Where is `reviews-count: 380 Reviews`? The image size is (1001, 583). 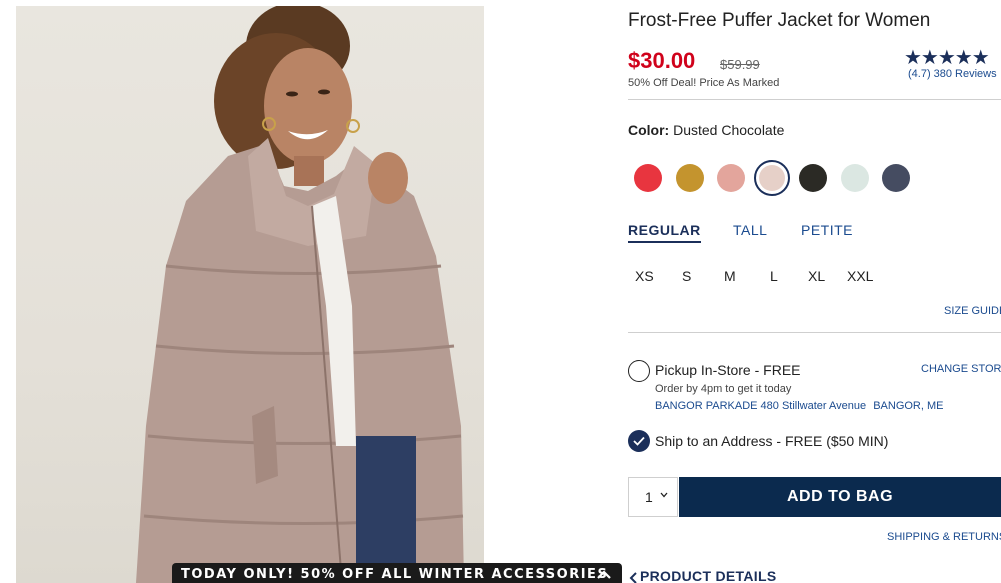
reviews-count: 380 Reviews is located at coordinates (965, 74).